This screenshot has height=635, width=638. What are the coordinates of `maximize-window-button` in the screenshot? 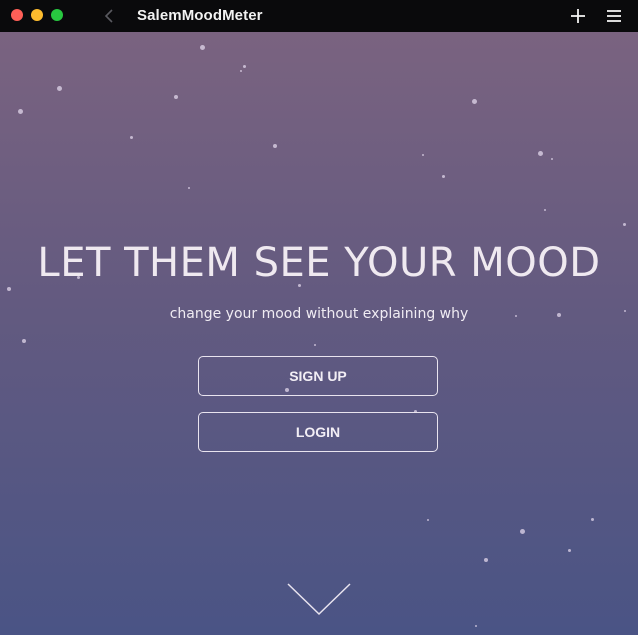 It's located at (57, 15).